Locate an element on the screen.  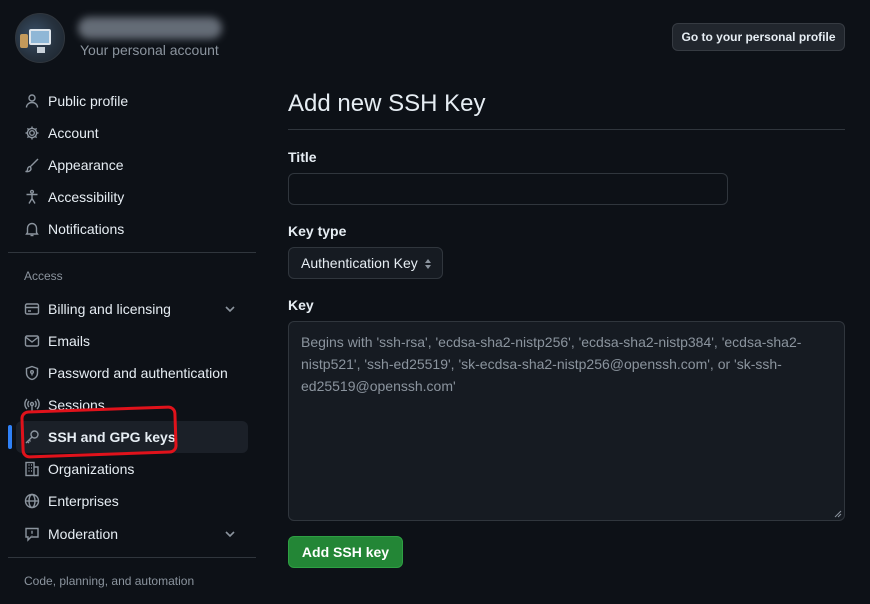
sidebar-item-label: Password and authentication is located at coordinates (138, 373).